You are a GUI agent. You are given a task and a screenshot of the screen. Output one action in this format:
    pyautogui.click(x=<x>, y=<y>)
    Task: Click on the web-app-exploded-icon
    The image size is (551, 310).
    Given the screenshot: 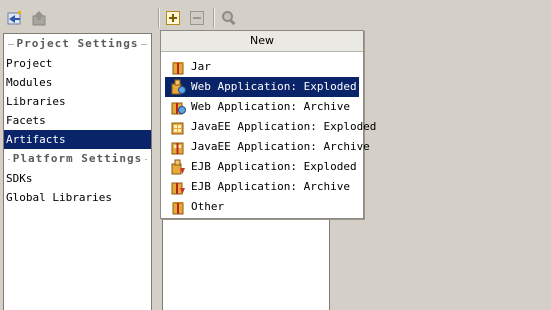 What is the action you would take?
    pyautogui.click(x=178, y=87)
    